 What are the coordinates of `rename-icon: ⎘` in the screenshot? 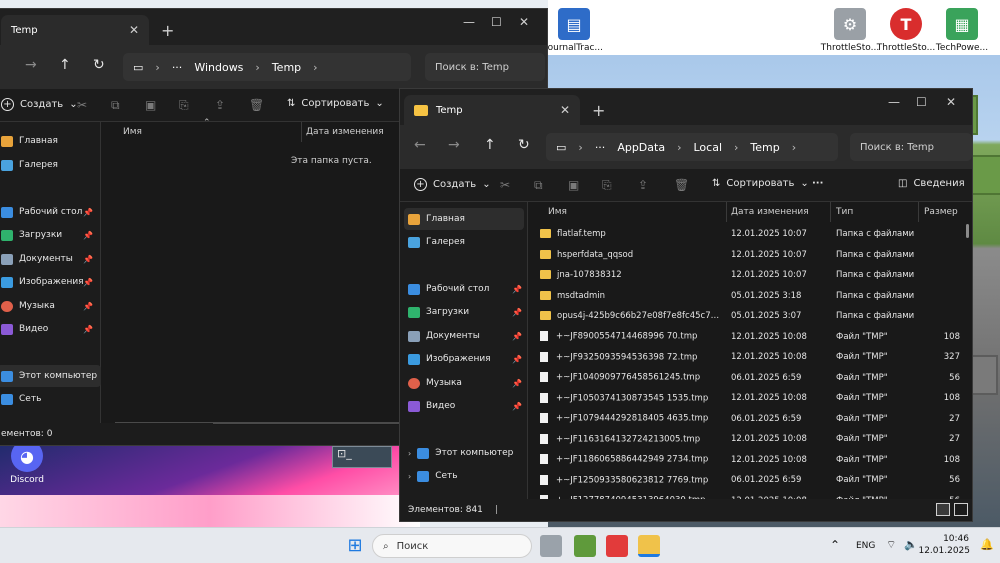 It's located at (184, 105).